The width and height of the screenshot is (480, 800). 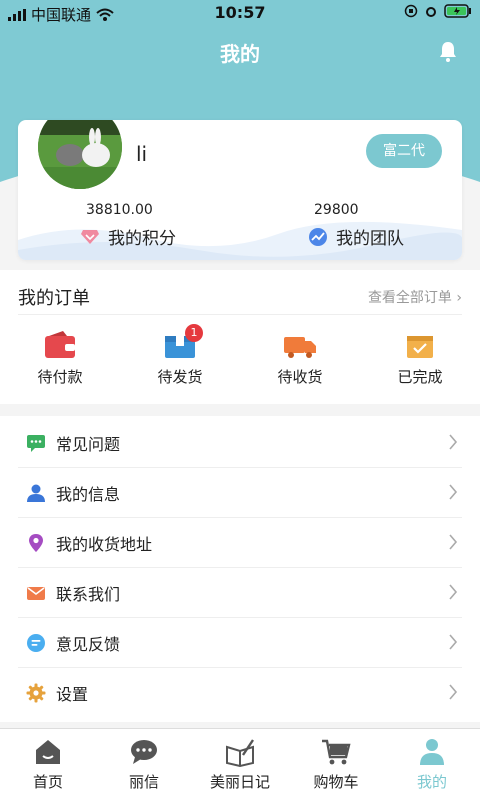 I want to click on view-all-orders-label: 查看全部订单, so click(x=409, y=298).